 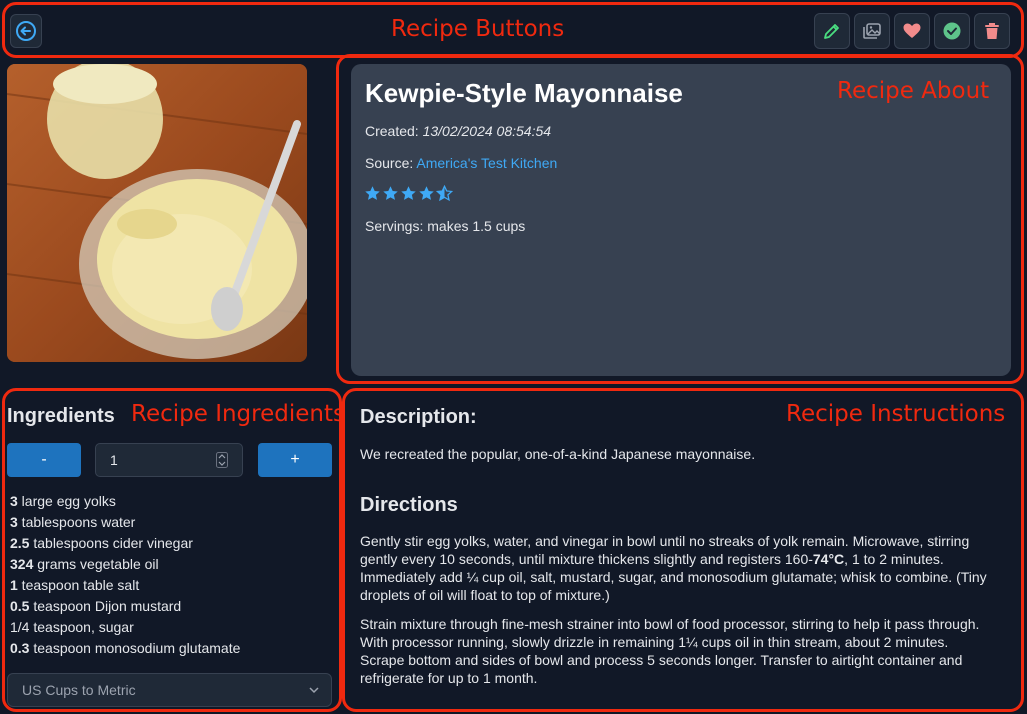 I want to click on trash-icon, so click(x=992, y=31).